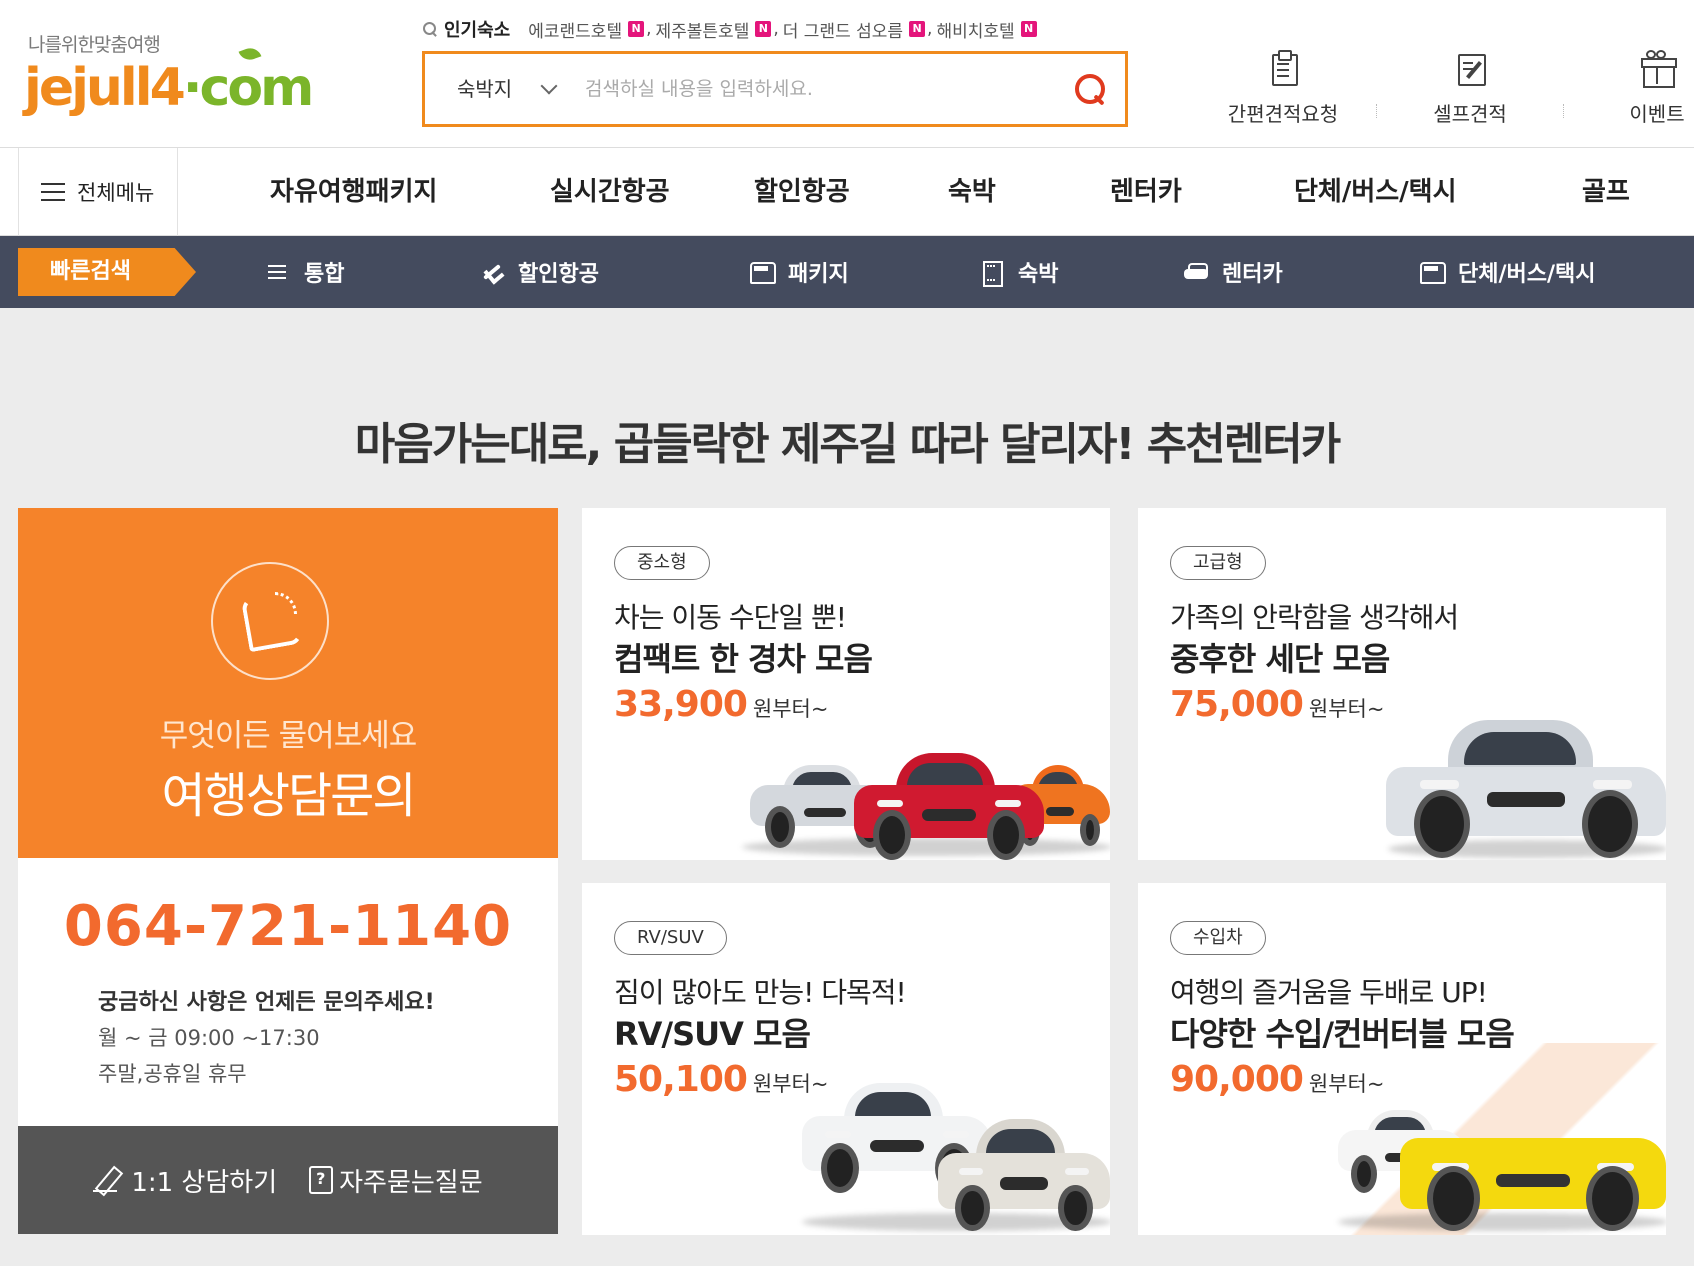 Image resolution: width=1694 pixels, height=1266 pixels. I want to click on quick-tab-label: 숙박, so click(1038, 274).